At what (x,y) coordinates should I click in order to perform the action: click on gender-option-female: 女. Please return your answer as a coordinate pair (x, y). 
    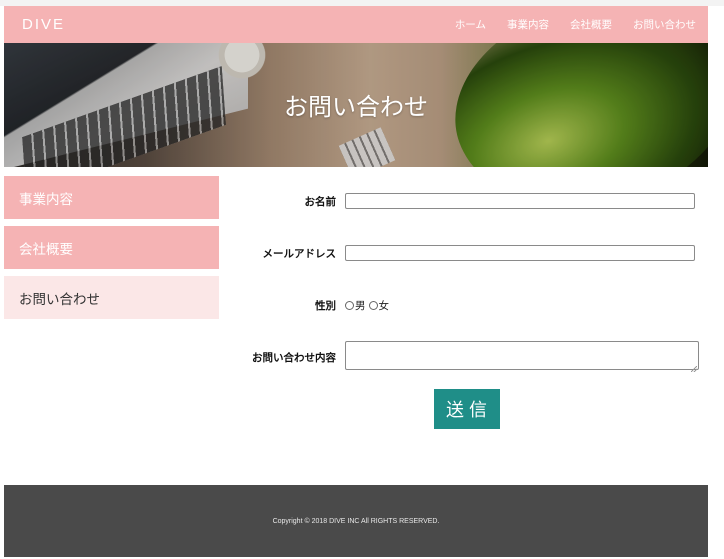
    Looking at the image, I should click on (379, 305).